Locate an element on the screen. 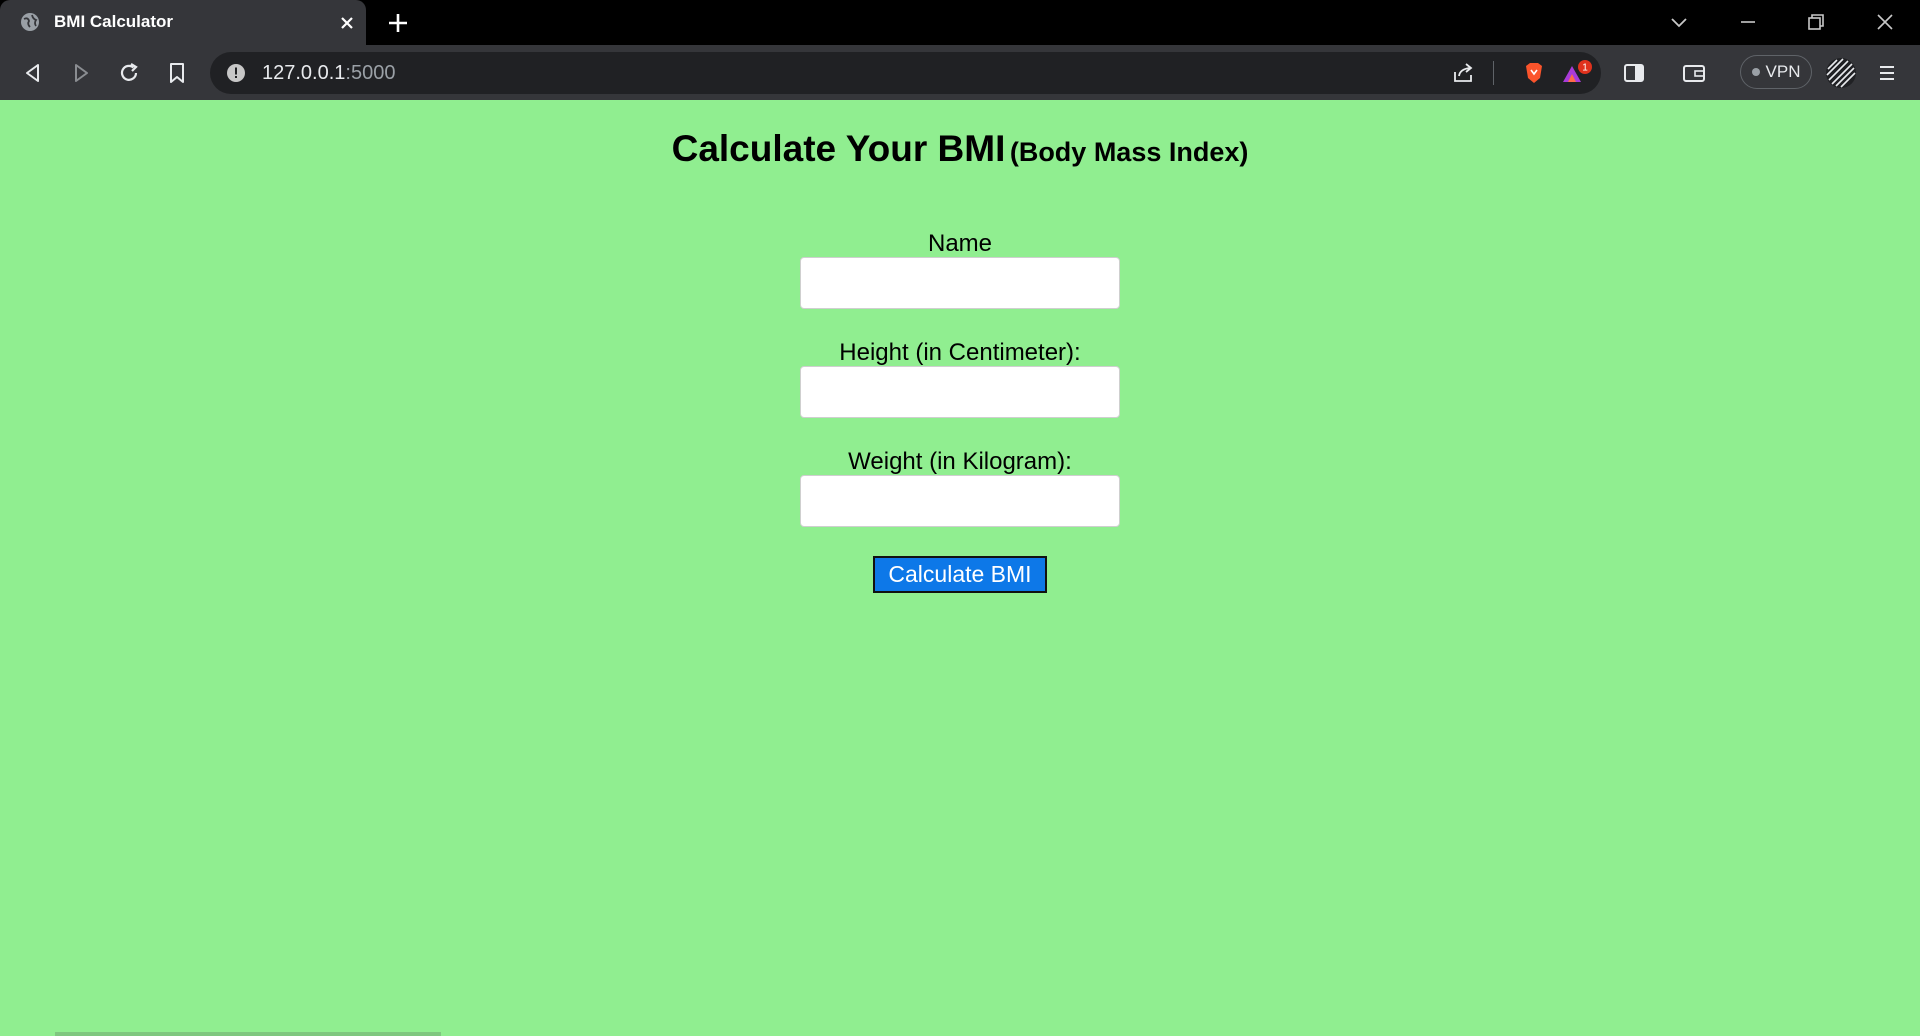 Image resolution: width=1920 pixels, height=1036 pixels. title-main: Calculate Your BMI is located at coordinates (838, 148).